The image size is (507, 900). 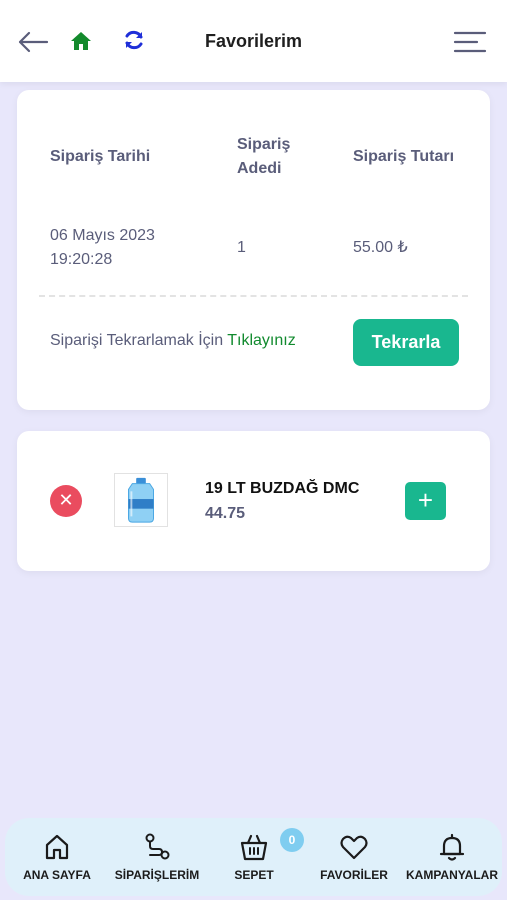 What do you see at coordinates (406, 342) in the screenshot?
I see `repeat-order-button: Tekrarla` at bounding box center [406, 342].